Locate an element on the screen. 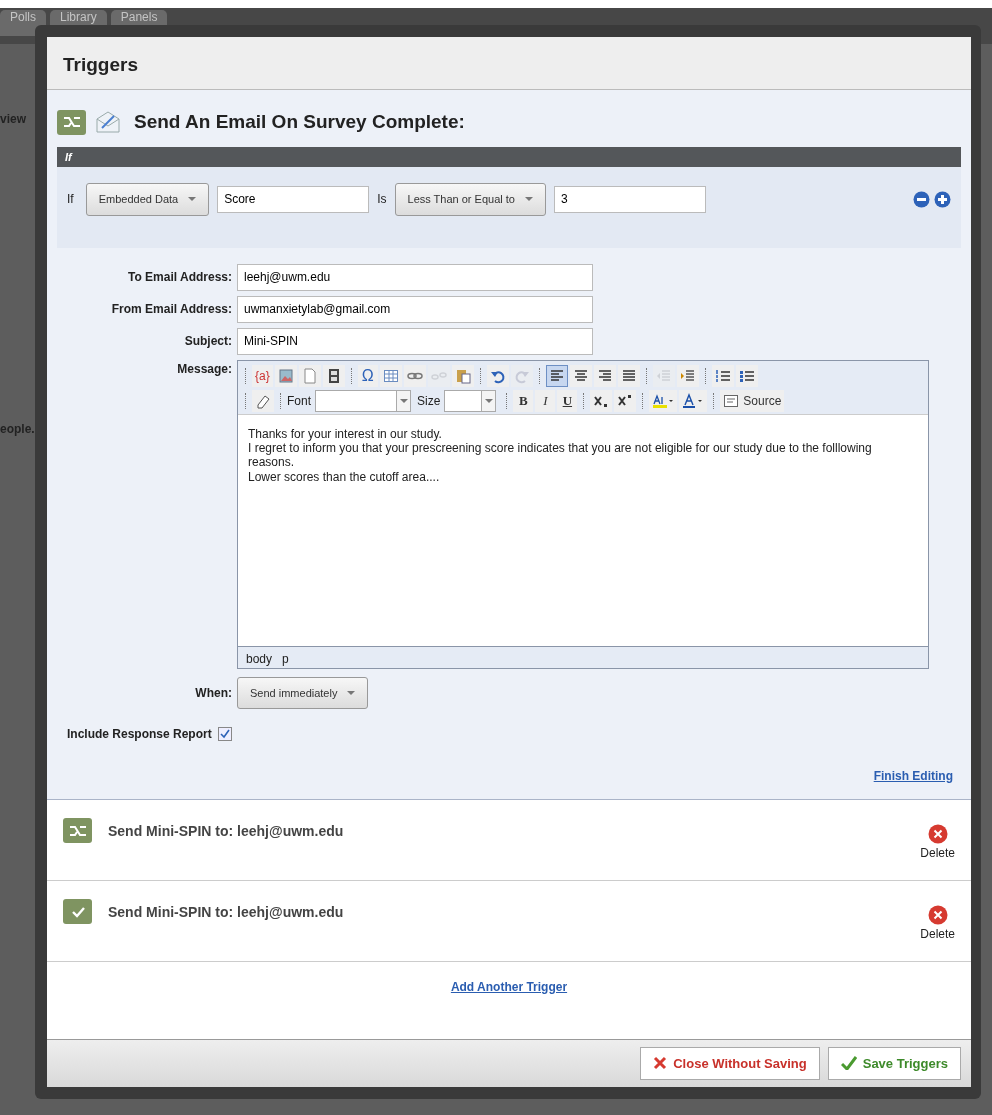 The width and height of the screenshot is (992, 1115). toolbar-button: {a} is located at coordinates (262, 376).